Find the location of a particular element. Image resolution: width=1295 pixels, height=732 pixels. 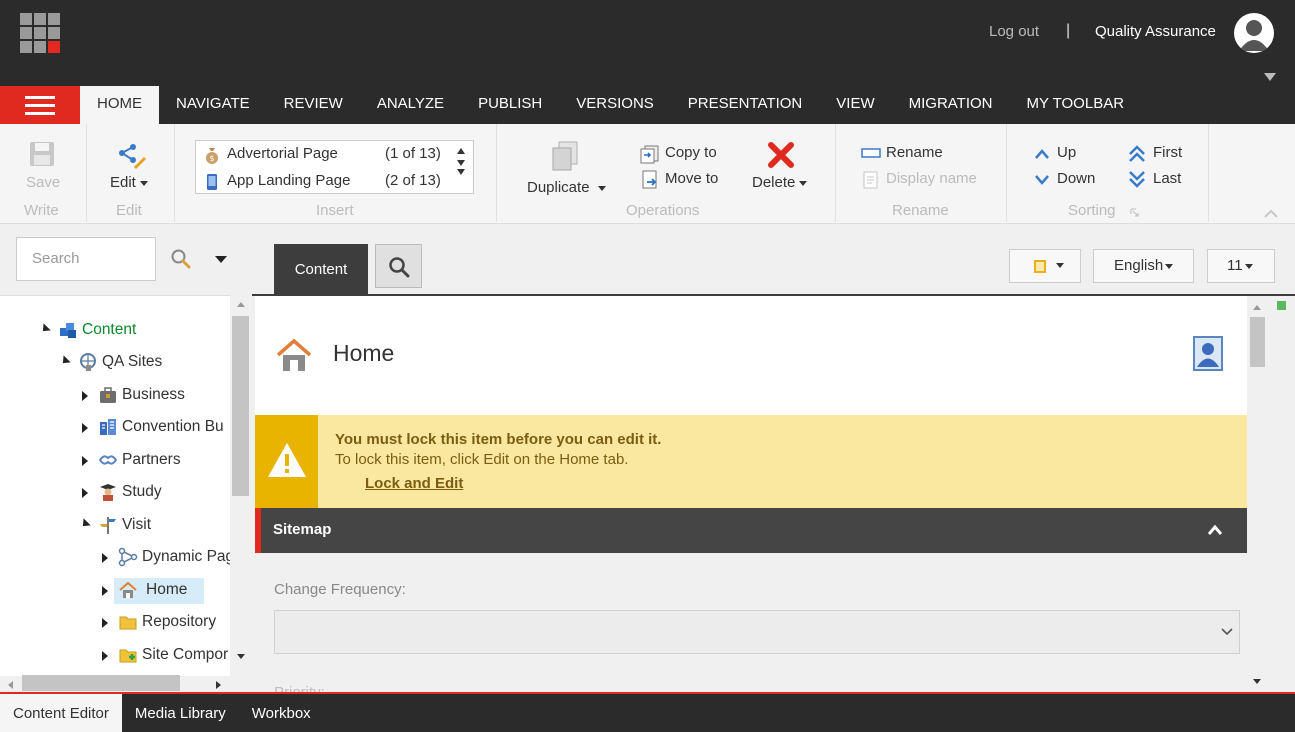

notepad-dropdown is located at coordinates (1045, 266).